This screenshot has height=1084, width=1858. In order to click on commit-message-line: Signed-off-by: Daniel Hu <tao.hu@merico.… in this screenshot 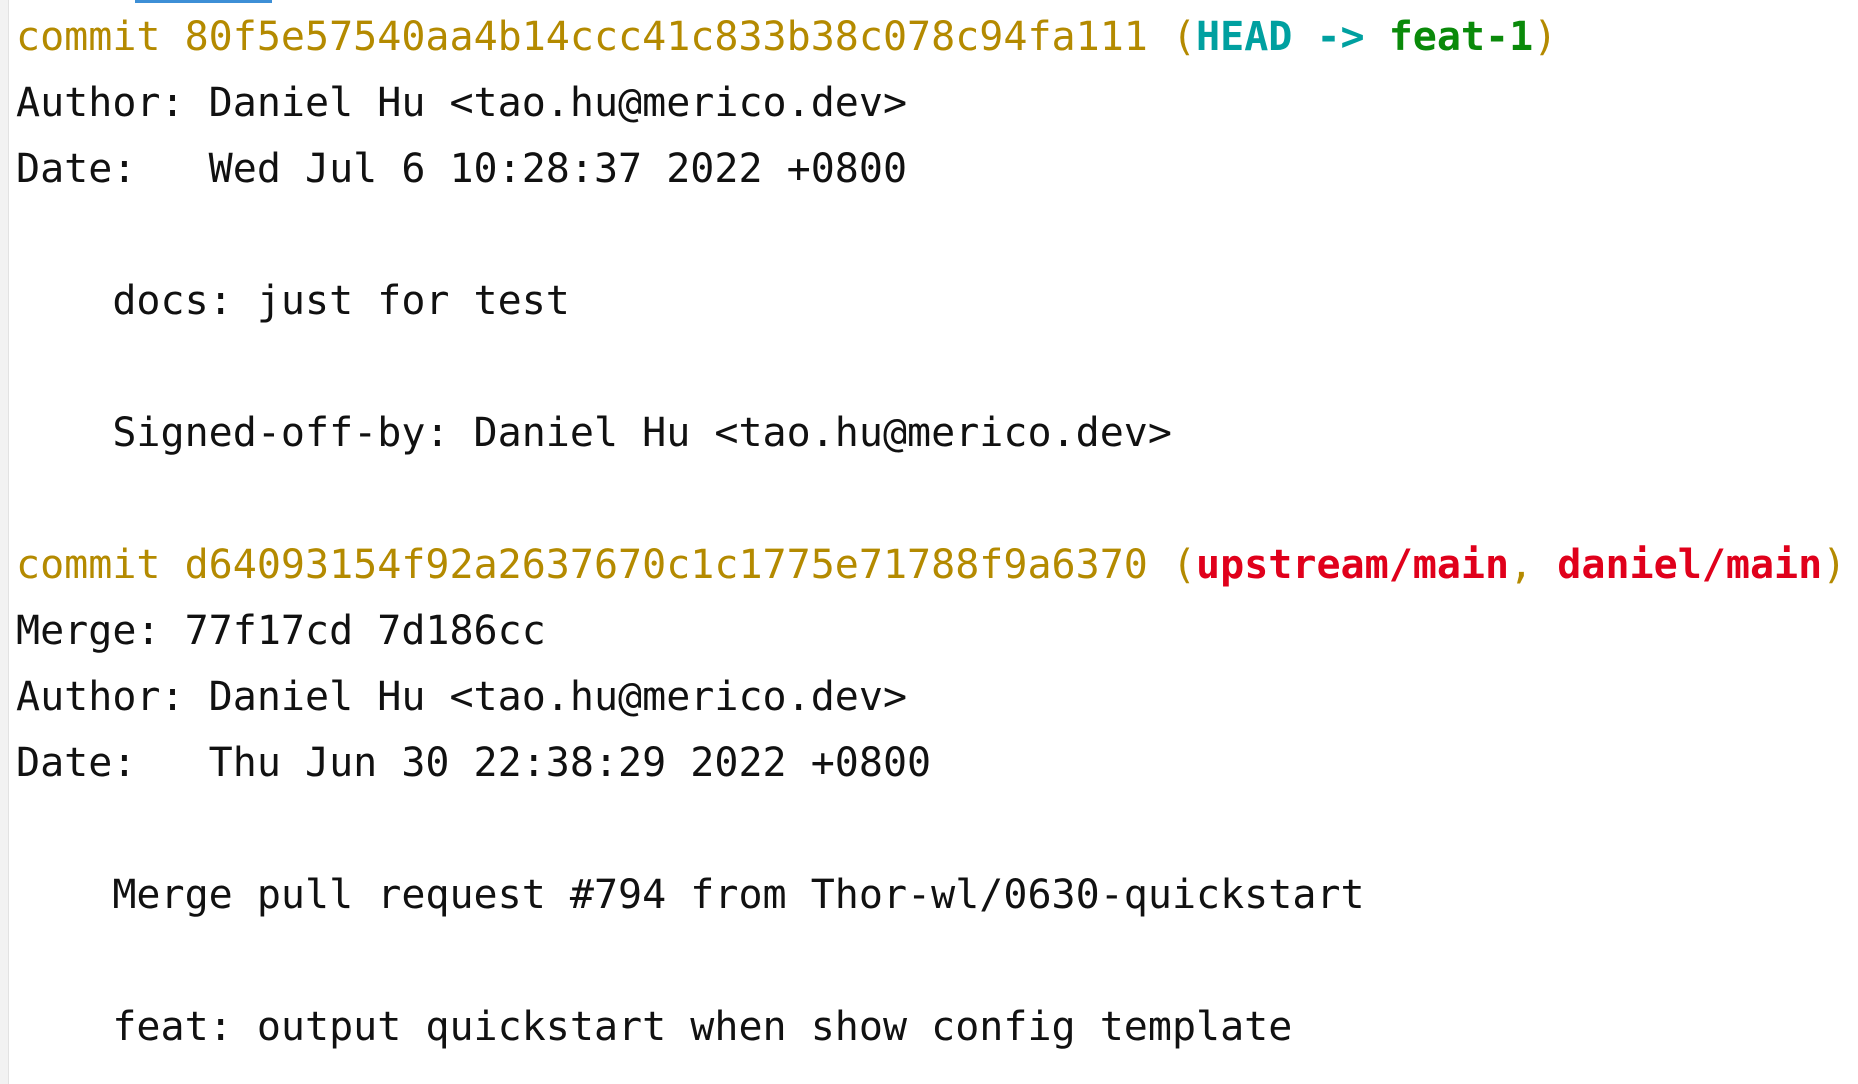, I will do `click(594, 433)`.